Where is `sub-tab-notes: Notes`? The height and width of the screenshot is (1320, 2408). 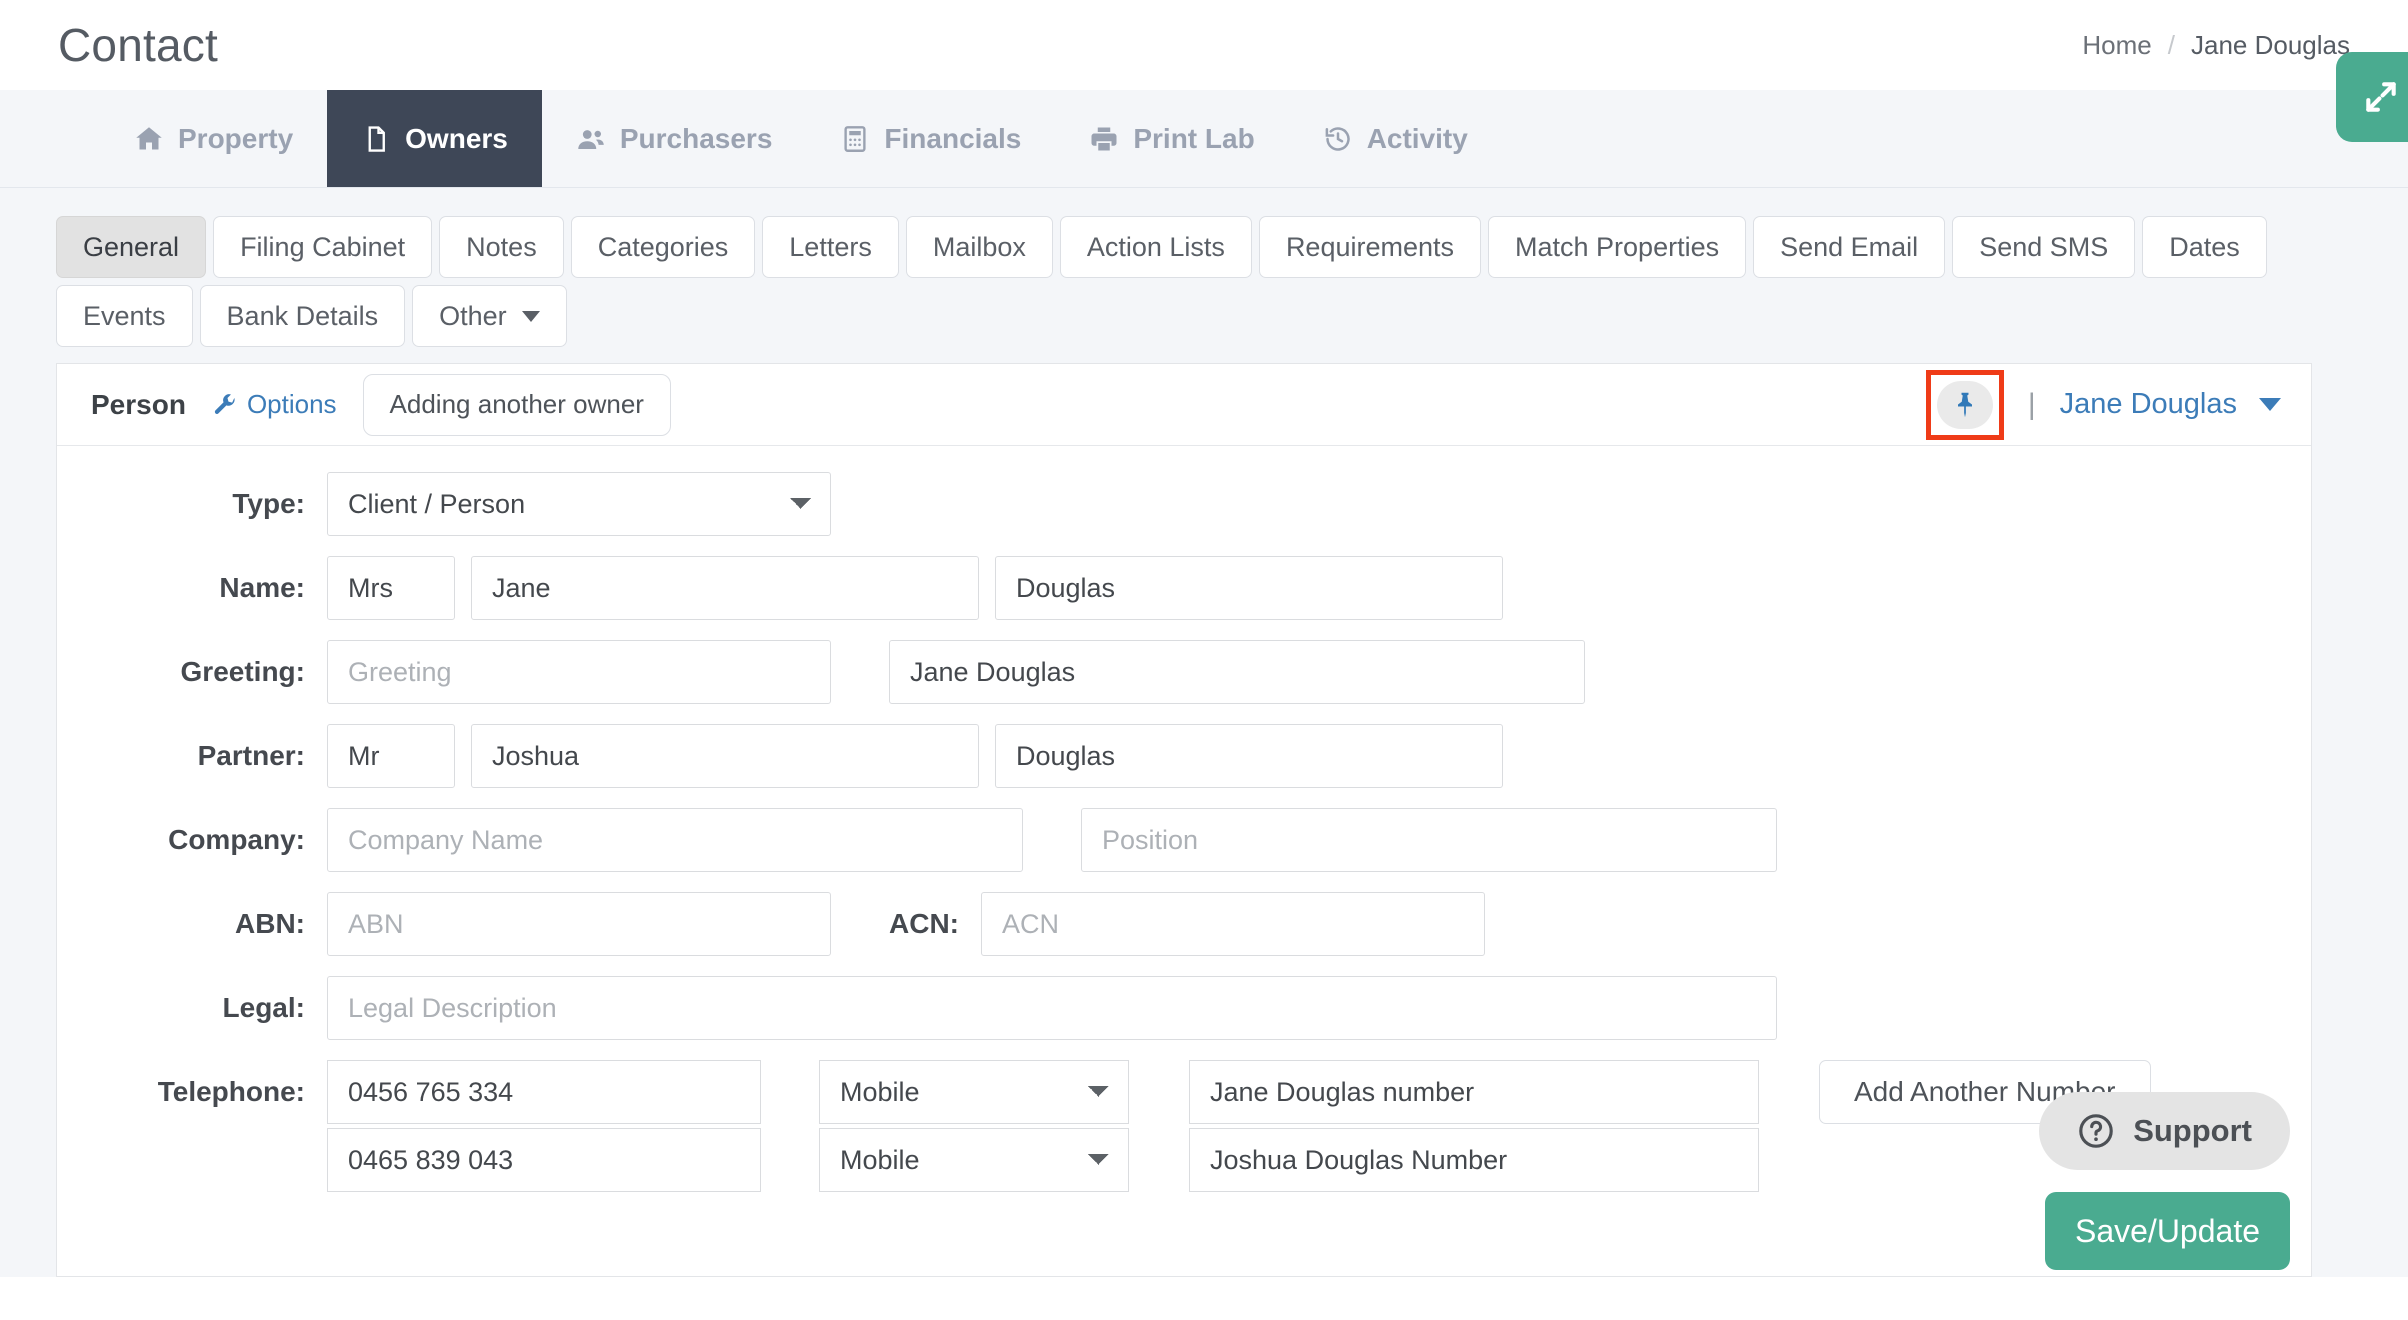
sub-tab-notes: Notes is located at coordinates (501, 247).